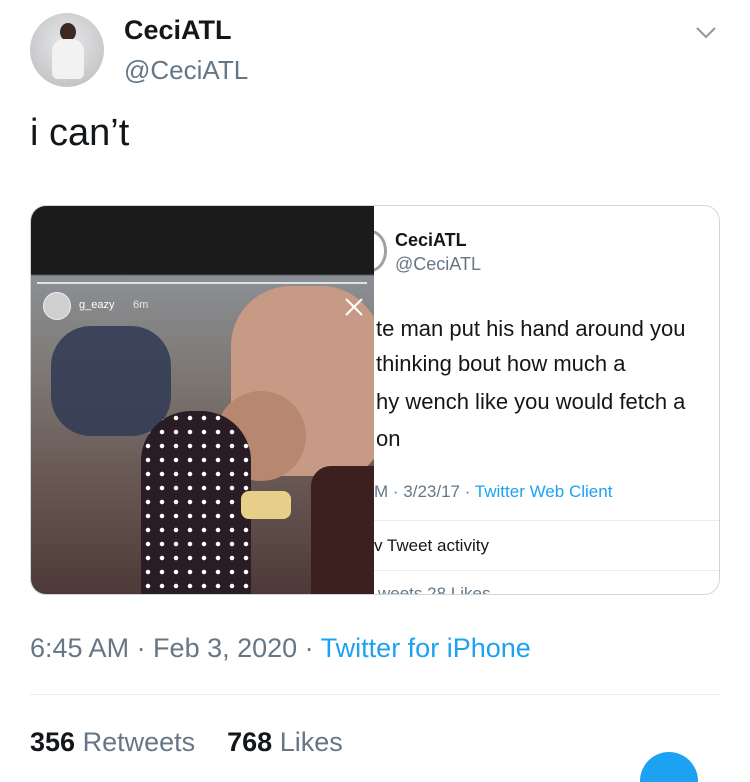  I want to click on timestamp-date: 6:45 AM · Feb 3, 2020 ·, so click(175, 648).